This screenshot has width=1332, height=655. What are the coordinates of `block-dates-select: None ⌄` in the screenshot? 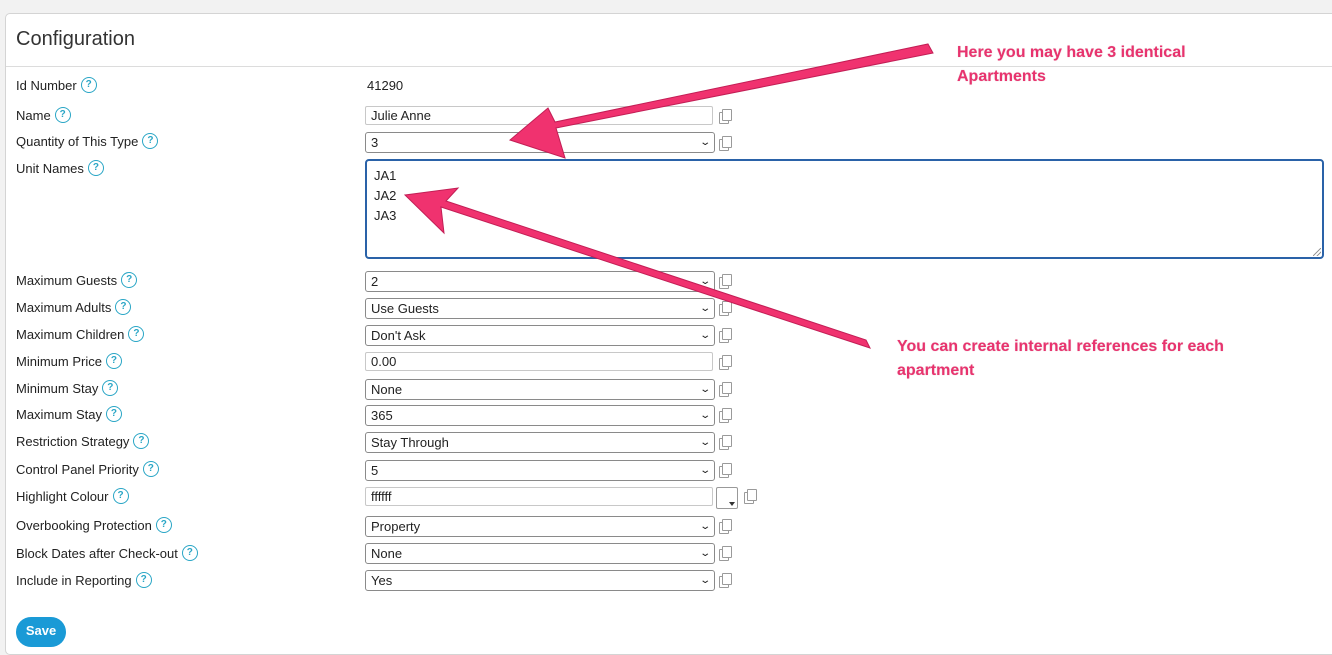 It's located at (540, 553).